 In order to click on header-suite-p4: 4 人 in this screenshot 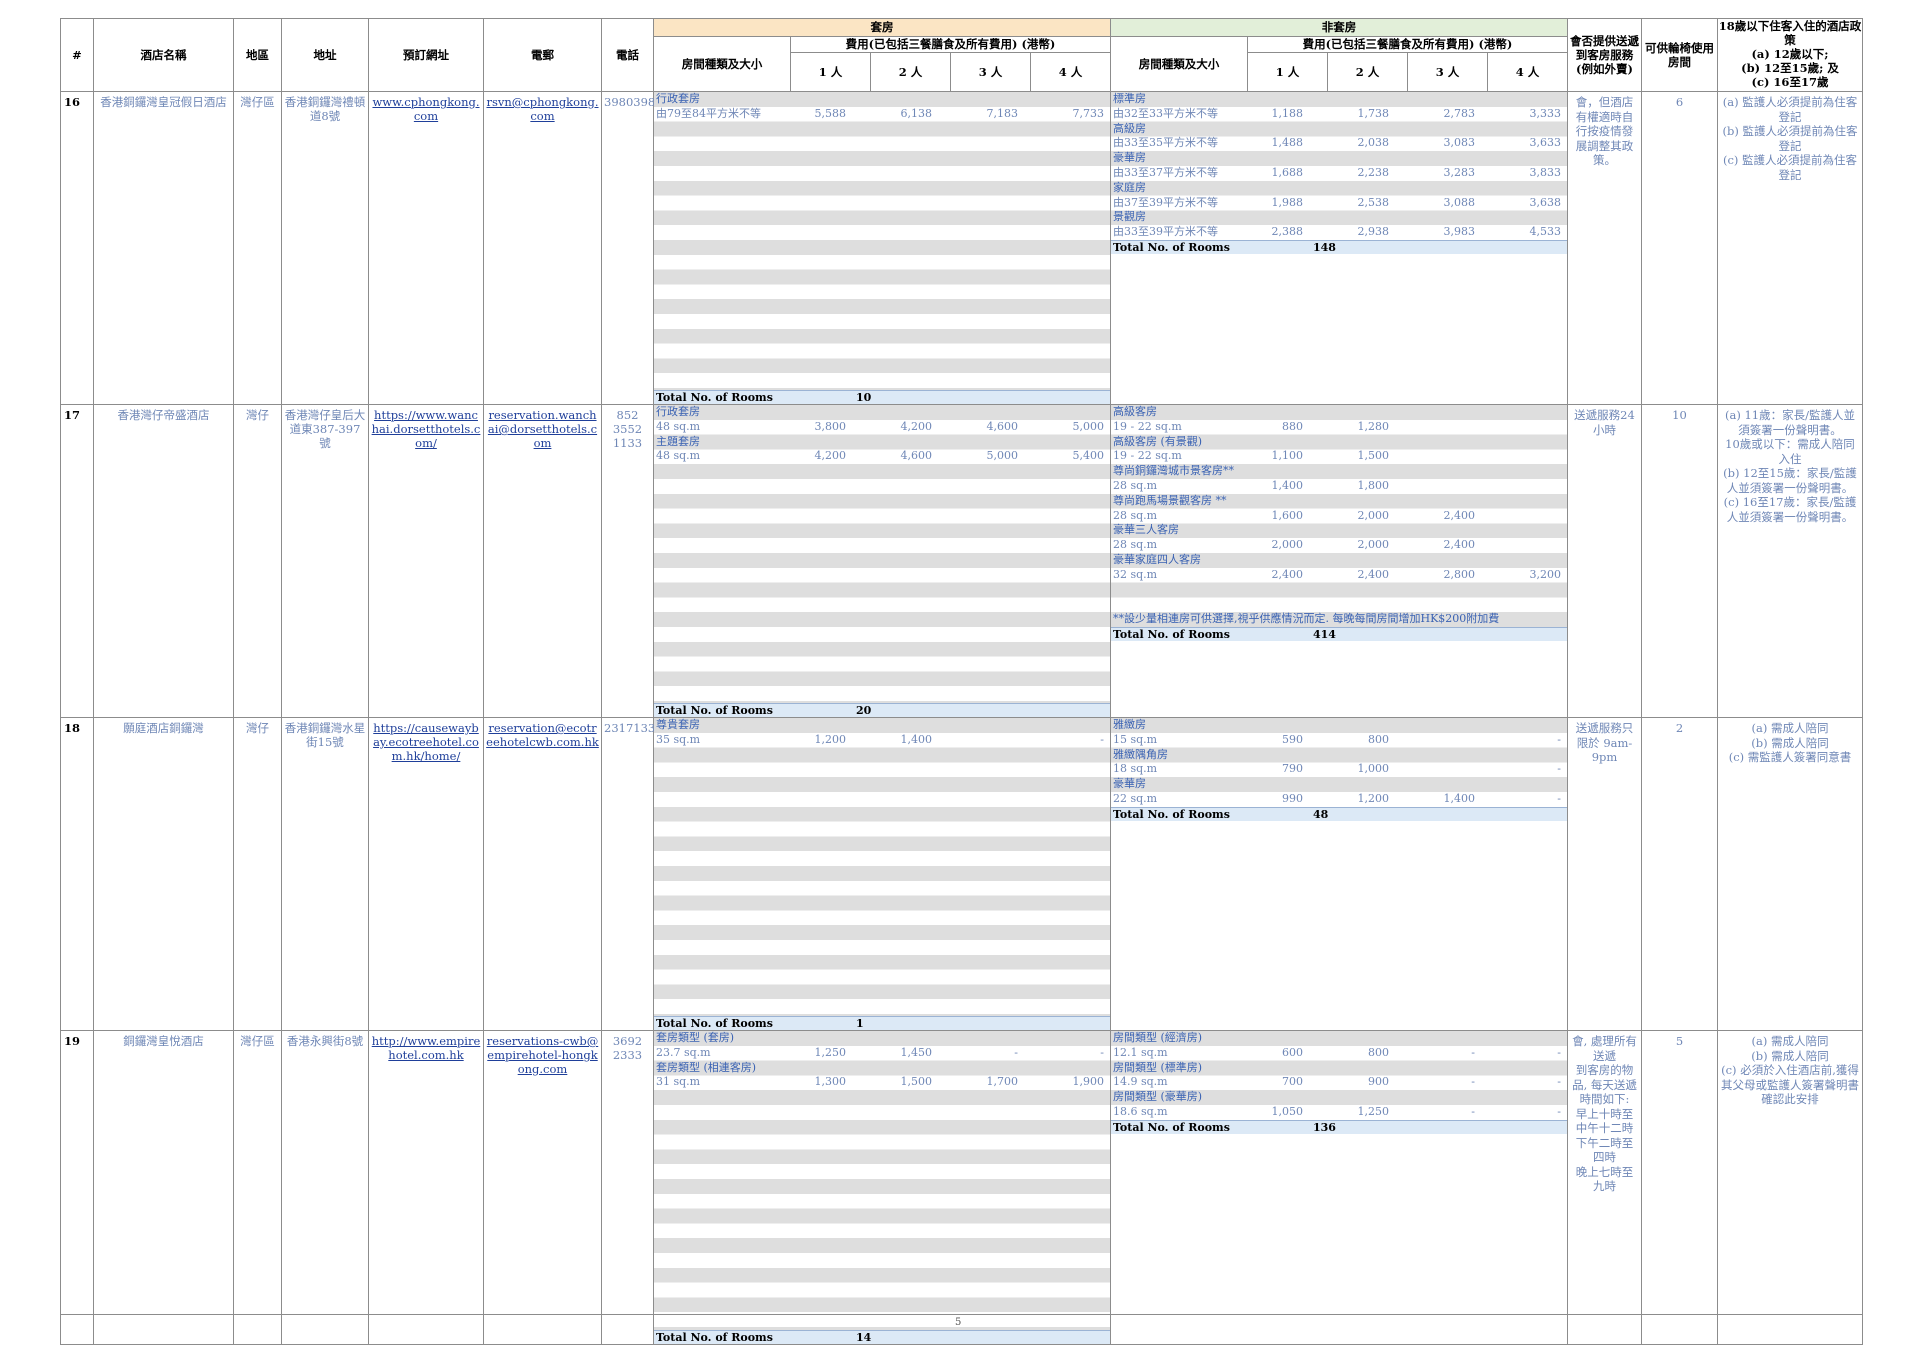, I will do `click(1070, 72)`.